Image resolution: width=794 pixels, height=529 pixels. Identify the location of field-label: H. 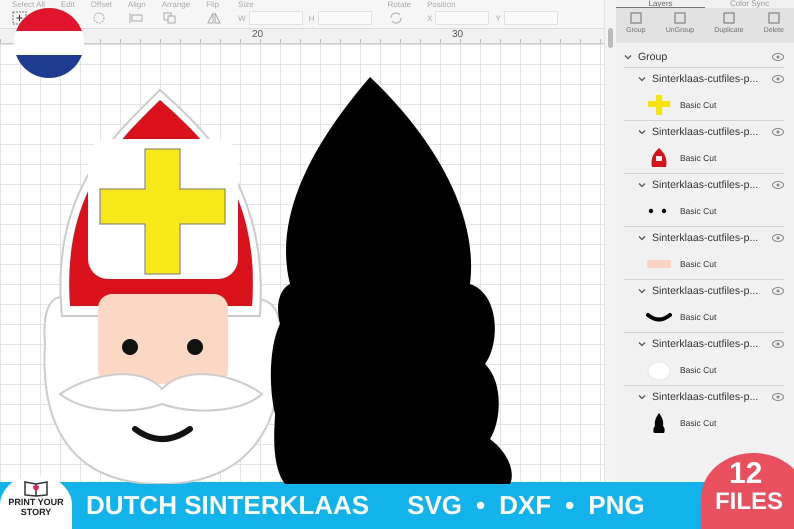
(311, 18).